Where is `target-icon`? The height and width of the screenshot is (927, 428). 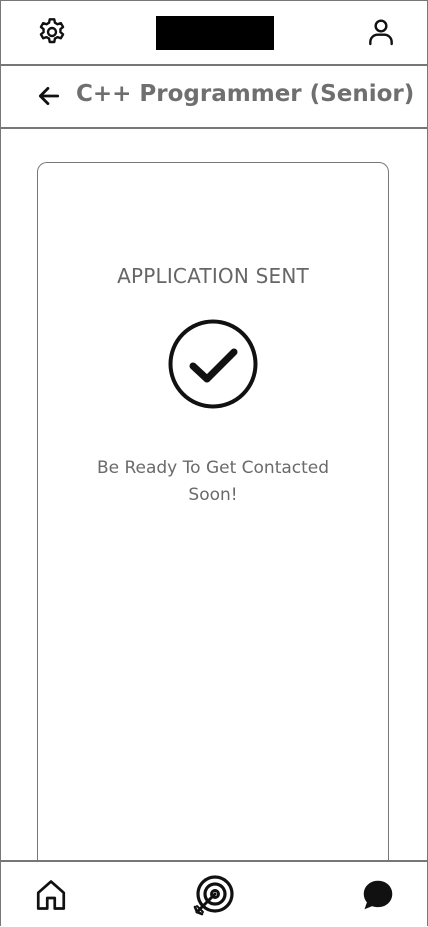
target-icon is located at coordinates (213, 896).